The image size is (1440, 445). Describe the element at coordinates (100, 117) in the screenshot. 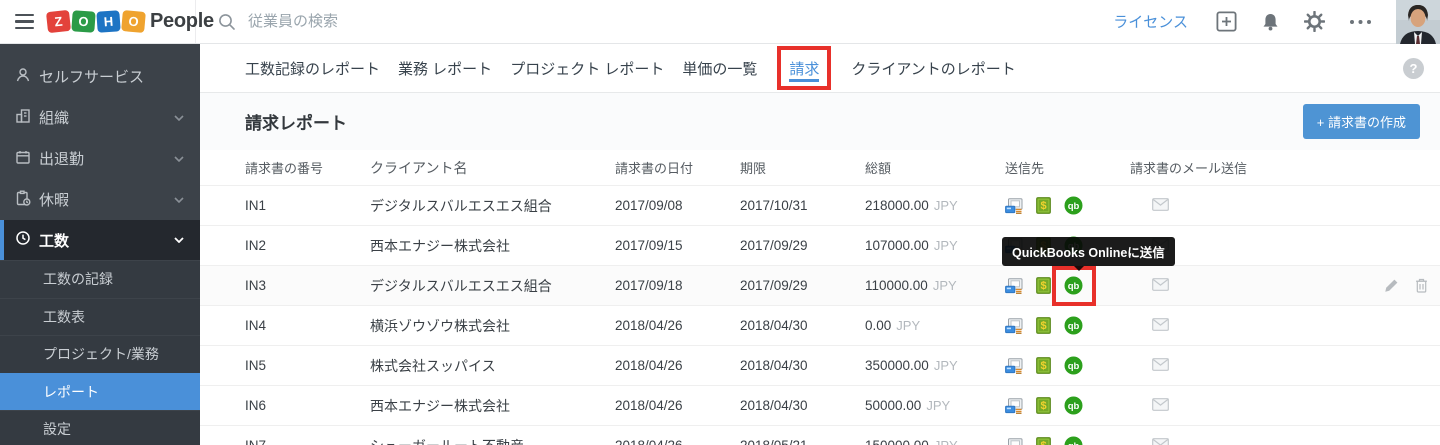

I see `sidebar-item-organization: 組織` at that location.